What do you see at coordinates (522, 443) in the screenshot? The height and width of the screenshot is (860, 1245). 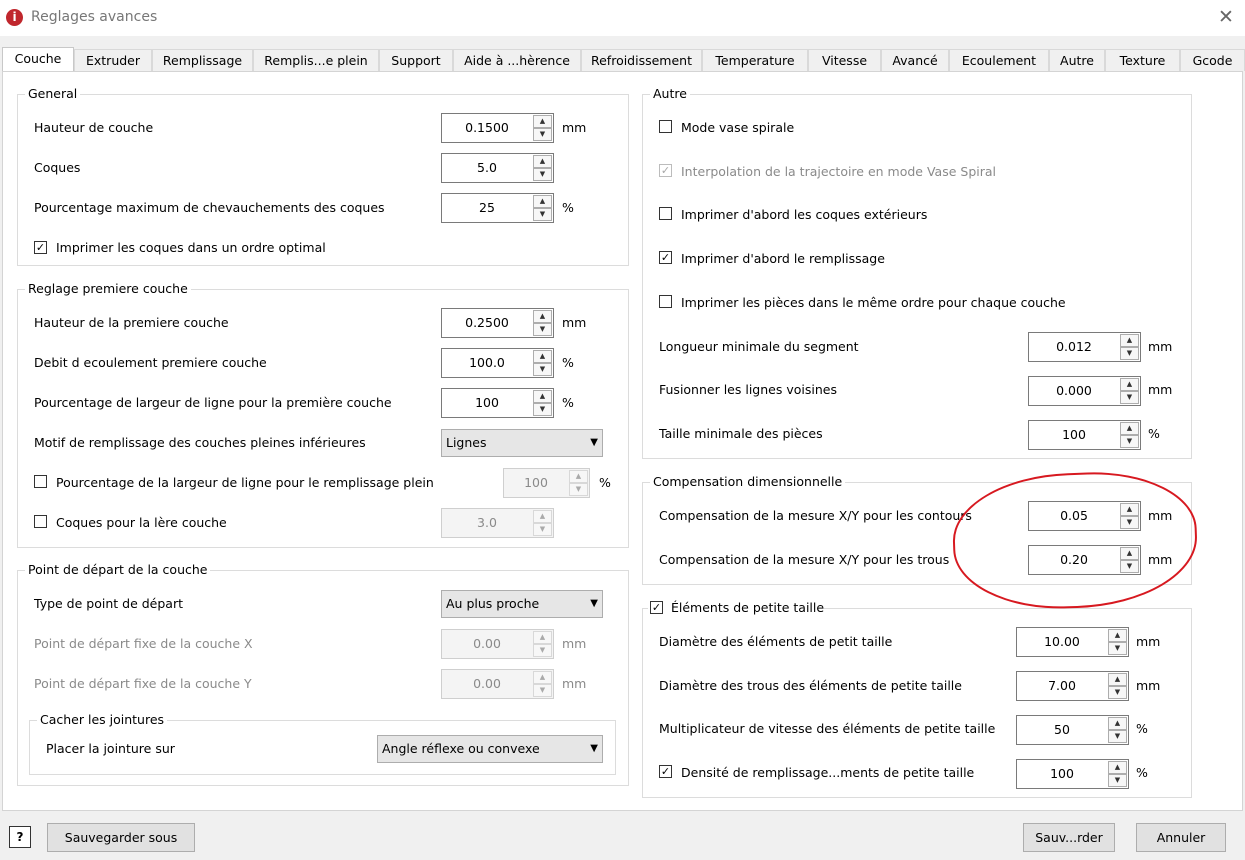 I see `bottom-pattern-dropdown: Lignes ▼` at bounding box center [522, 443].